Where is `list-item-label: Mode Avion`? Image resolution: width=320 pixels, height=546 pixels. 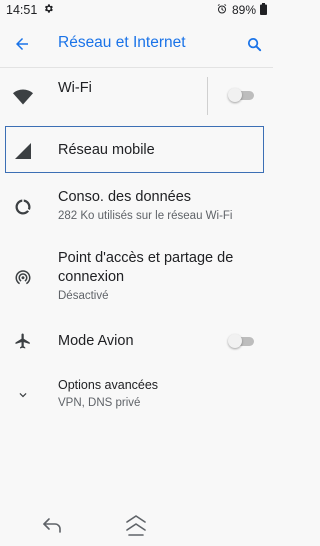 list-item-label: Mode Avion is located at coordinates (96, 341).